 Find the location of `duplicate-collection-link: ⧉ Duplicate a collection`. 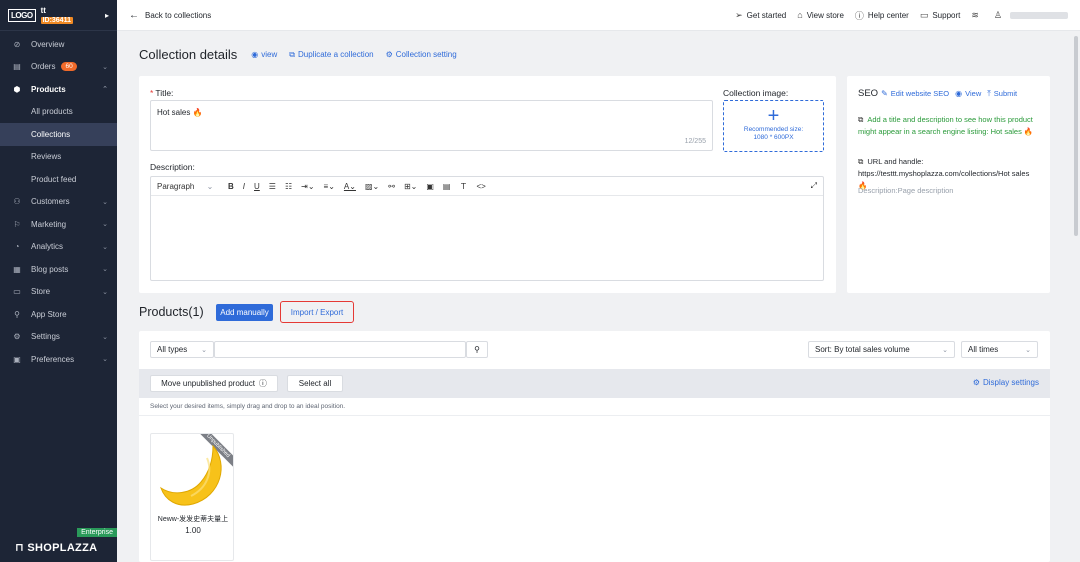

duplicate-collection-link: ⧉ Duplicate a collection is located at coordinates (331, 55).